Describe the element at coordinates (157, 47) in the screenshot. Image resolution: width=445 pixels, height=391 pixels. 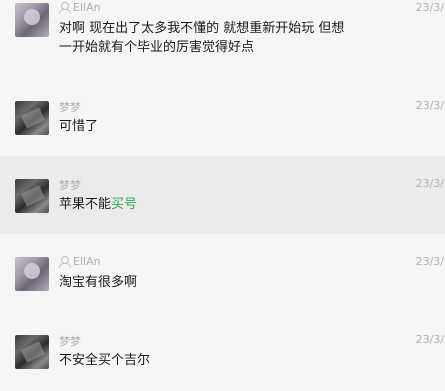
I see `message-line: 一开始就有个毕业的厉害觉得好点` at that location.